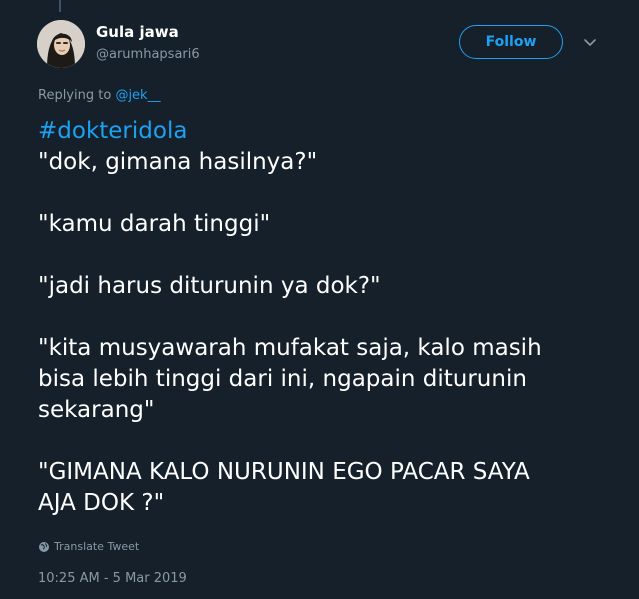 This screenshot has height=599, width=639. Describe the element at coordinates (590, 43) in the screenshot. I see `chevron-down-icon` at that location.